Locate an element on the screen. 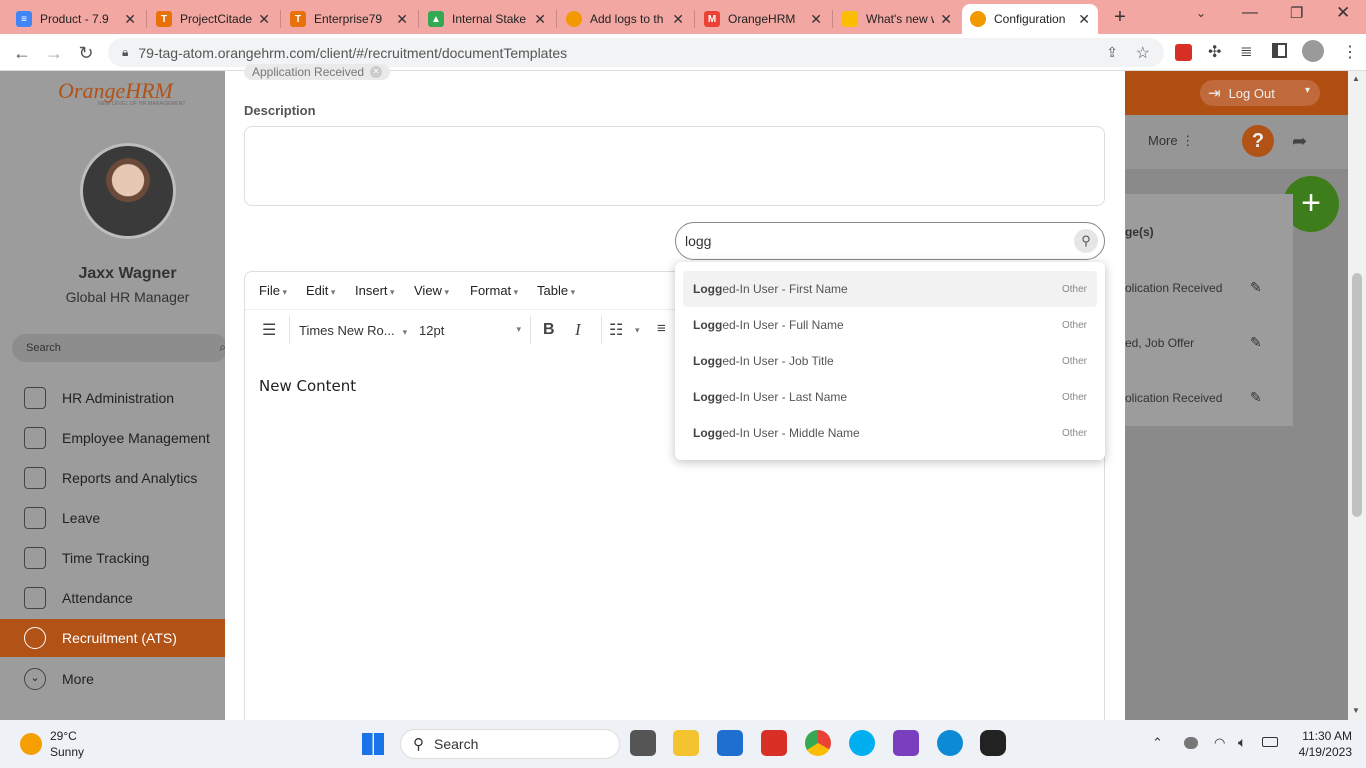 This screenshot has width=1366, height=768. wifi-icon: ◠ is located at coordinates (1219, 743).